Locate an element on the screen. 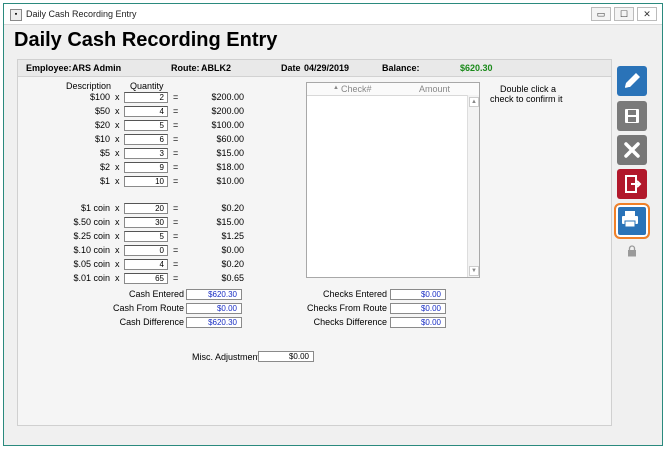  quantity-input: 65 is located at coordinates (146, 278).